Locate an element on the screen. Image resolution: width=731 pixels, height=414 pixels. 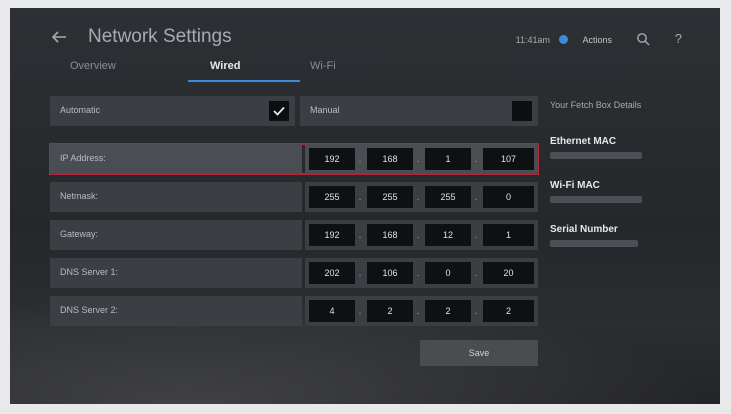
ip-octet-2: 168 is located at coordinates (390, 159).